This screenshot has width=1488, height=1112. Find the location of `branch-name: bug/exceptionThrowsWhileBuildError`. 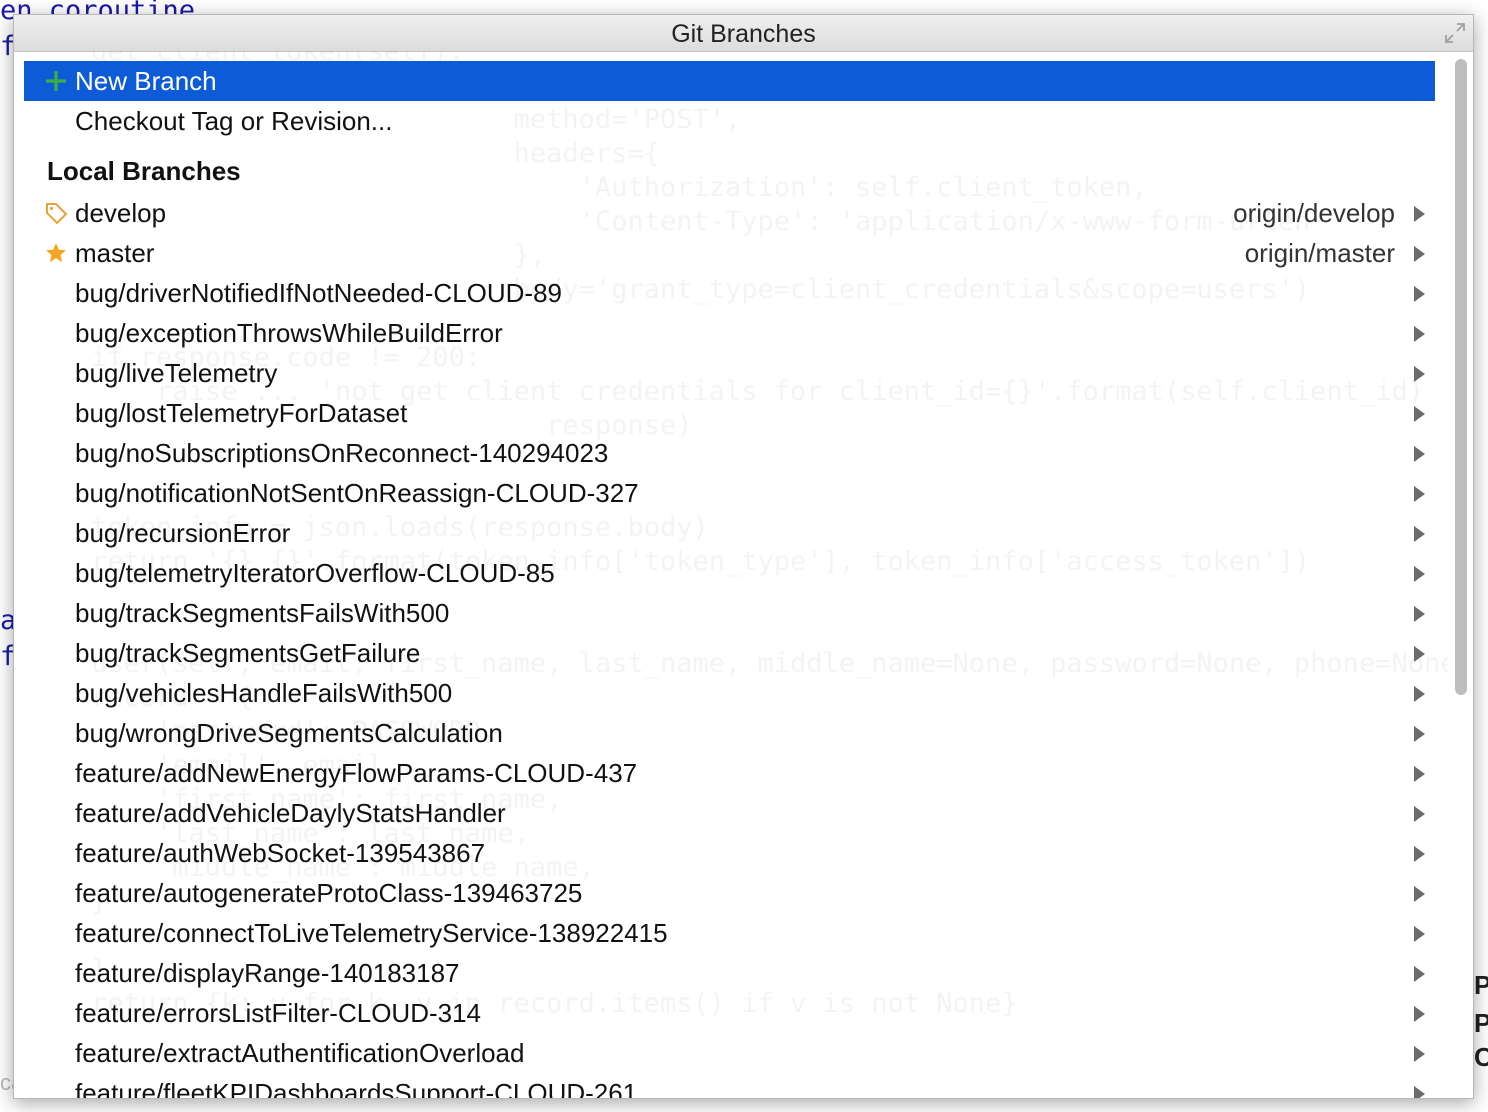

branch-name: bug/exceptionThrowsWhileBuildError is located at coordinates (289, 333).